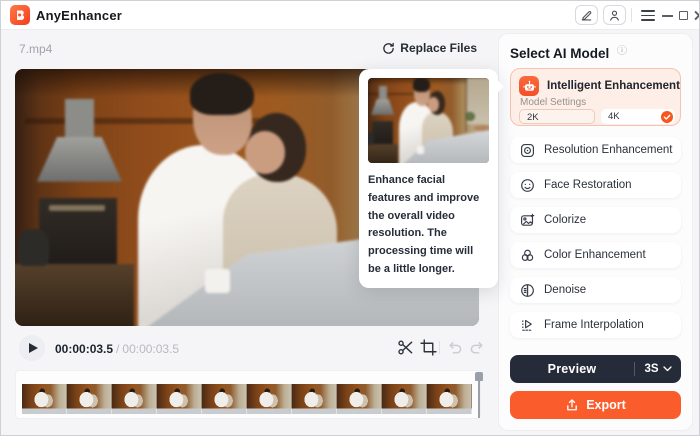  I want to click on time-display: 00:00:03.5/00:00:03.5, so click(117, 349).